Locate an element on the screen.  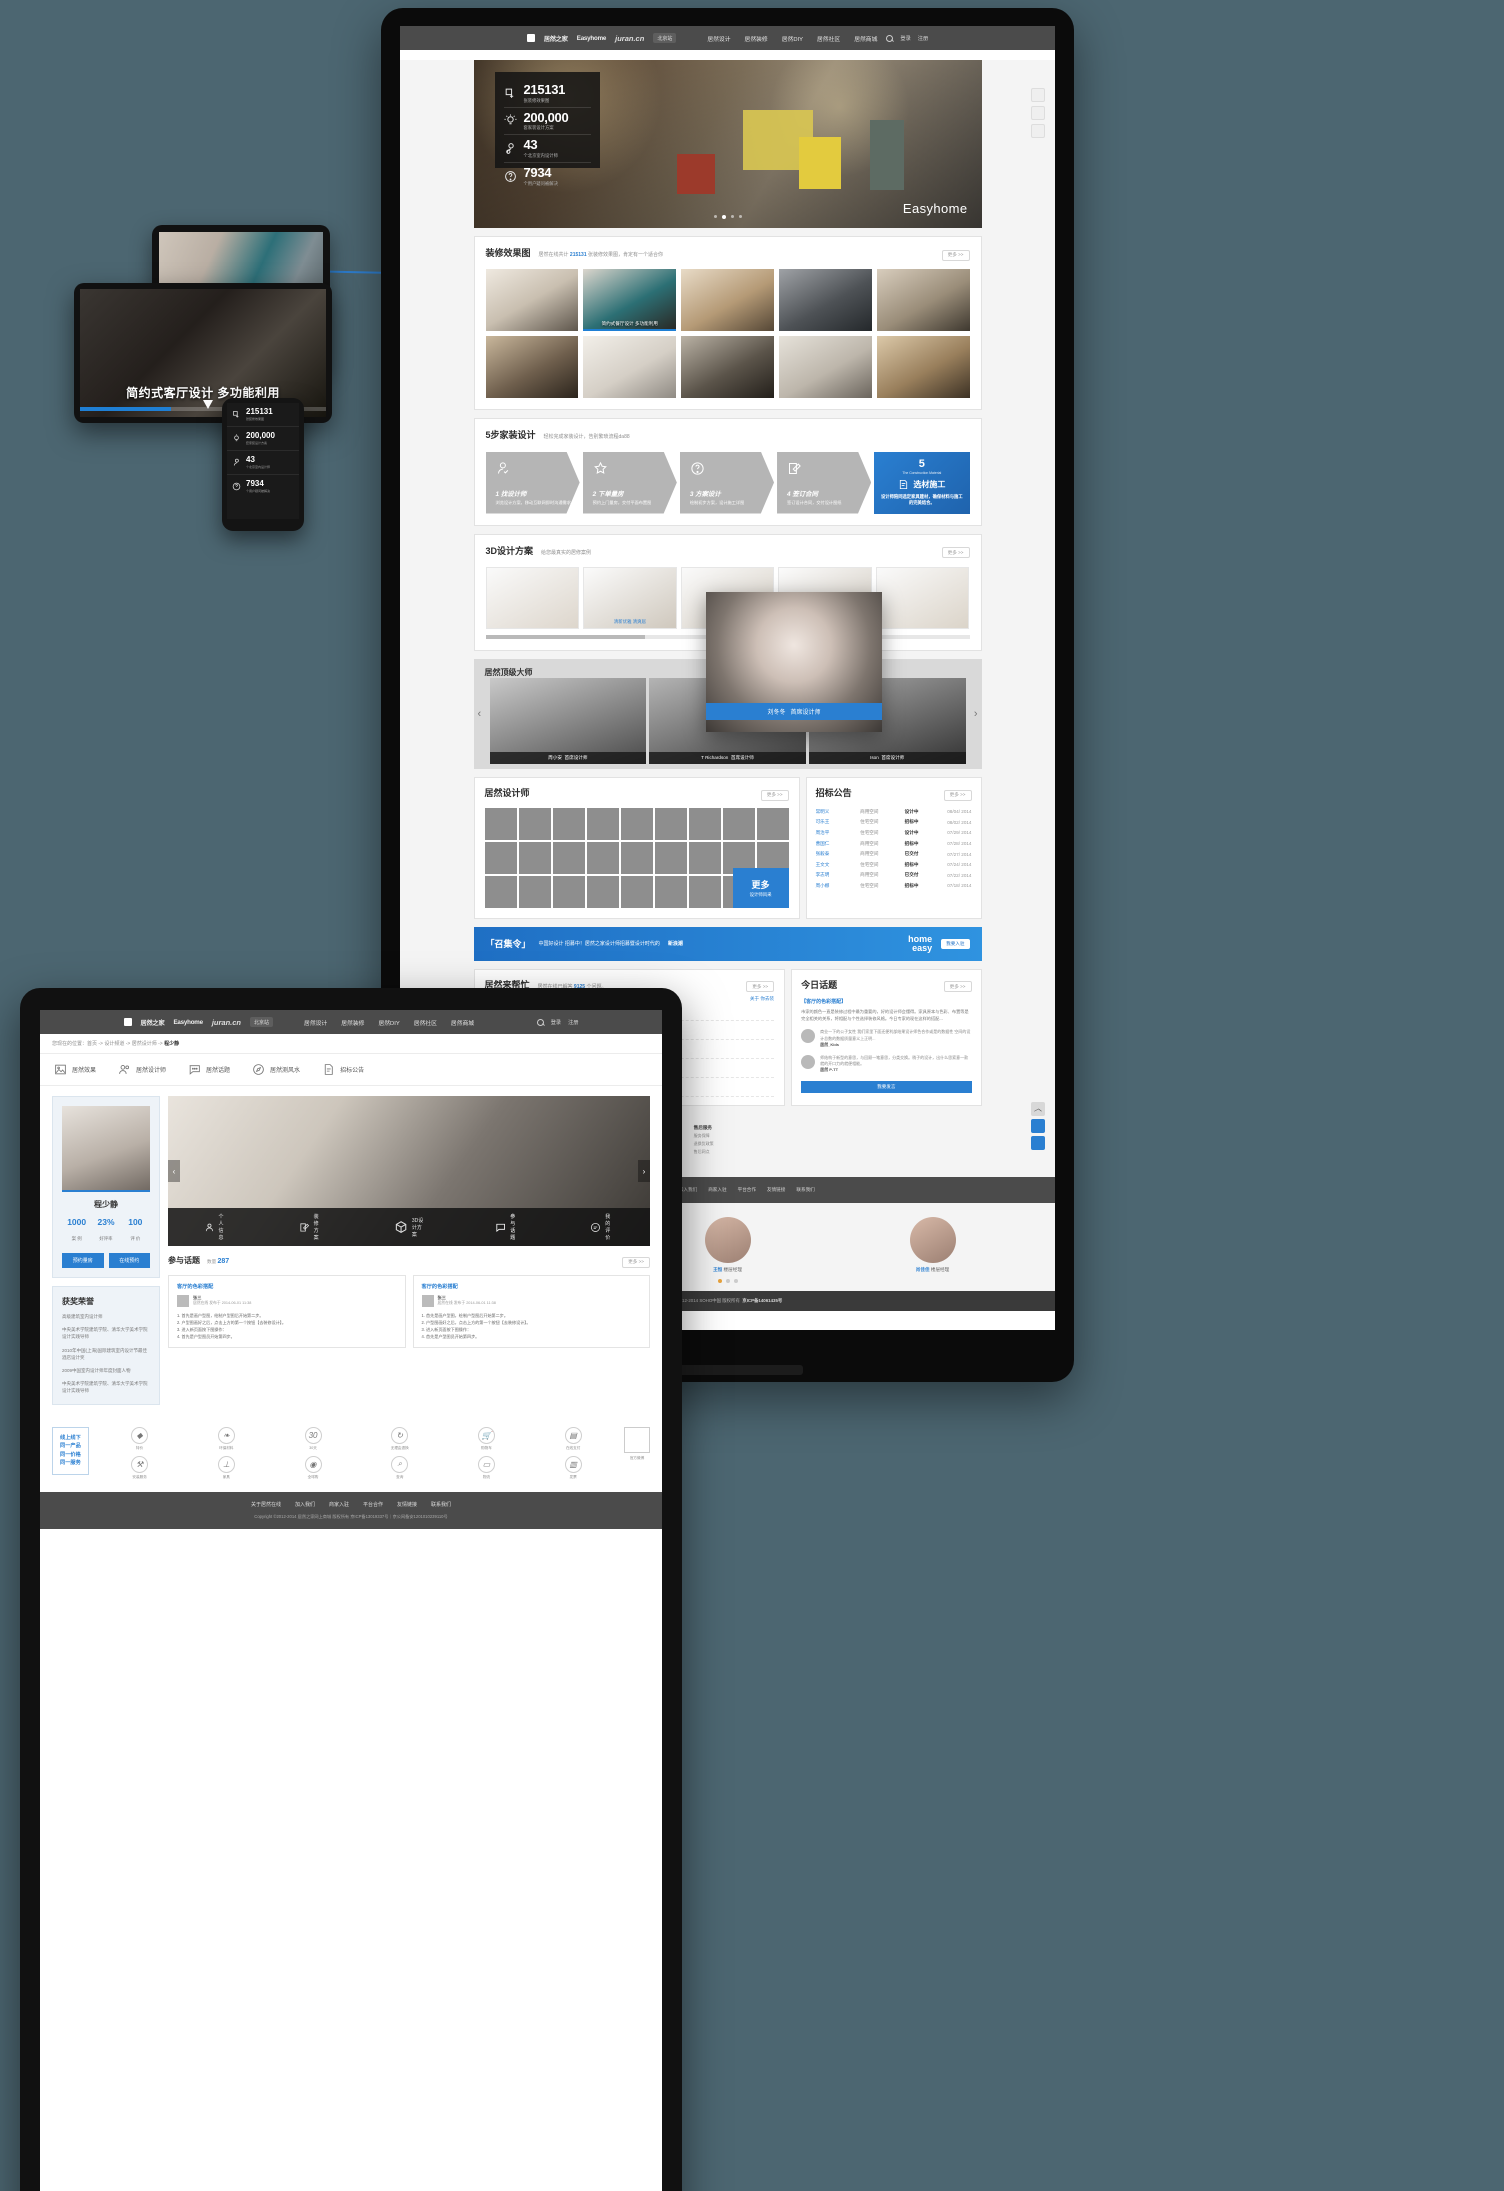
footer-link-0: 关于居然在线 is located at coordinates (266, 1504).